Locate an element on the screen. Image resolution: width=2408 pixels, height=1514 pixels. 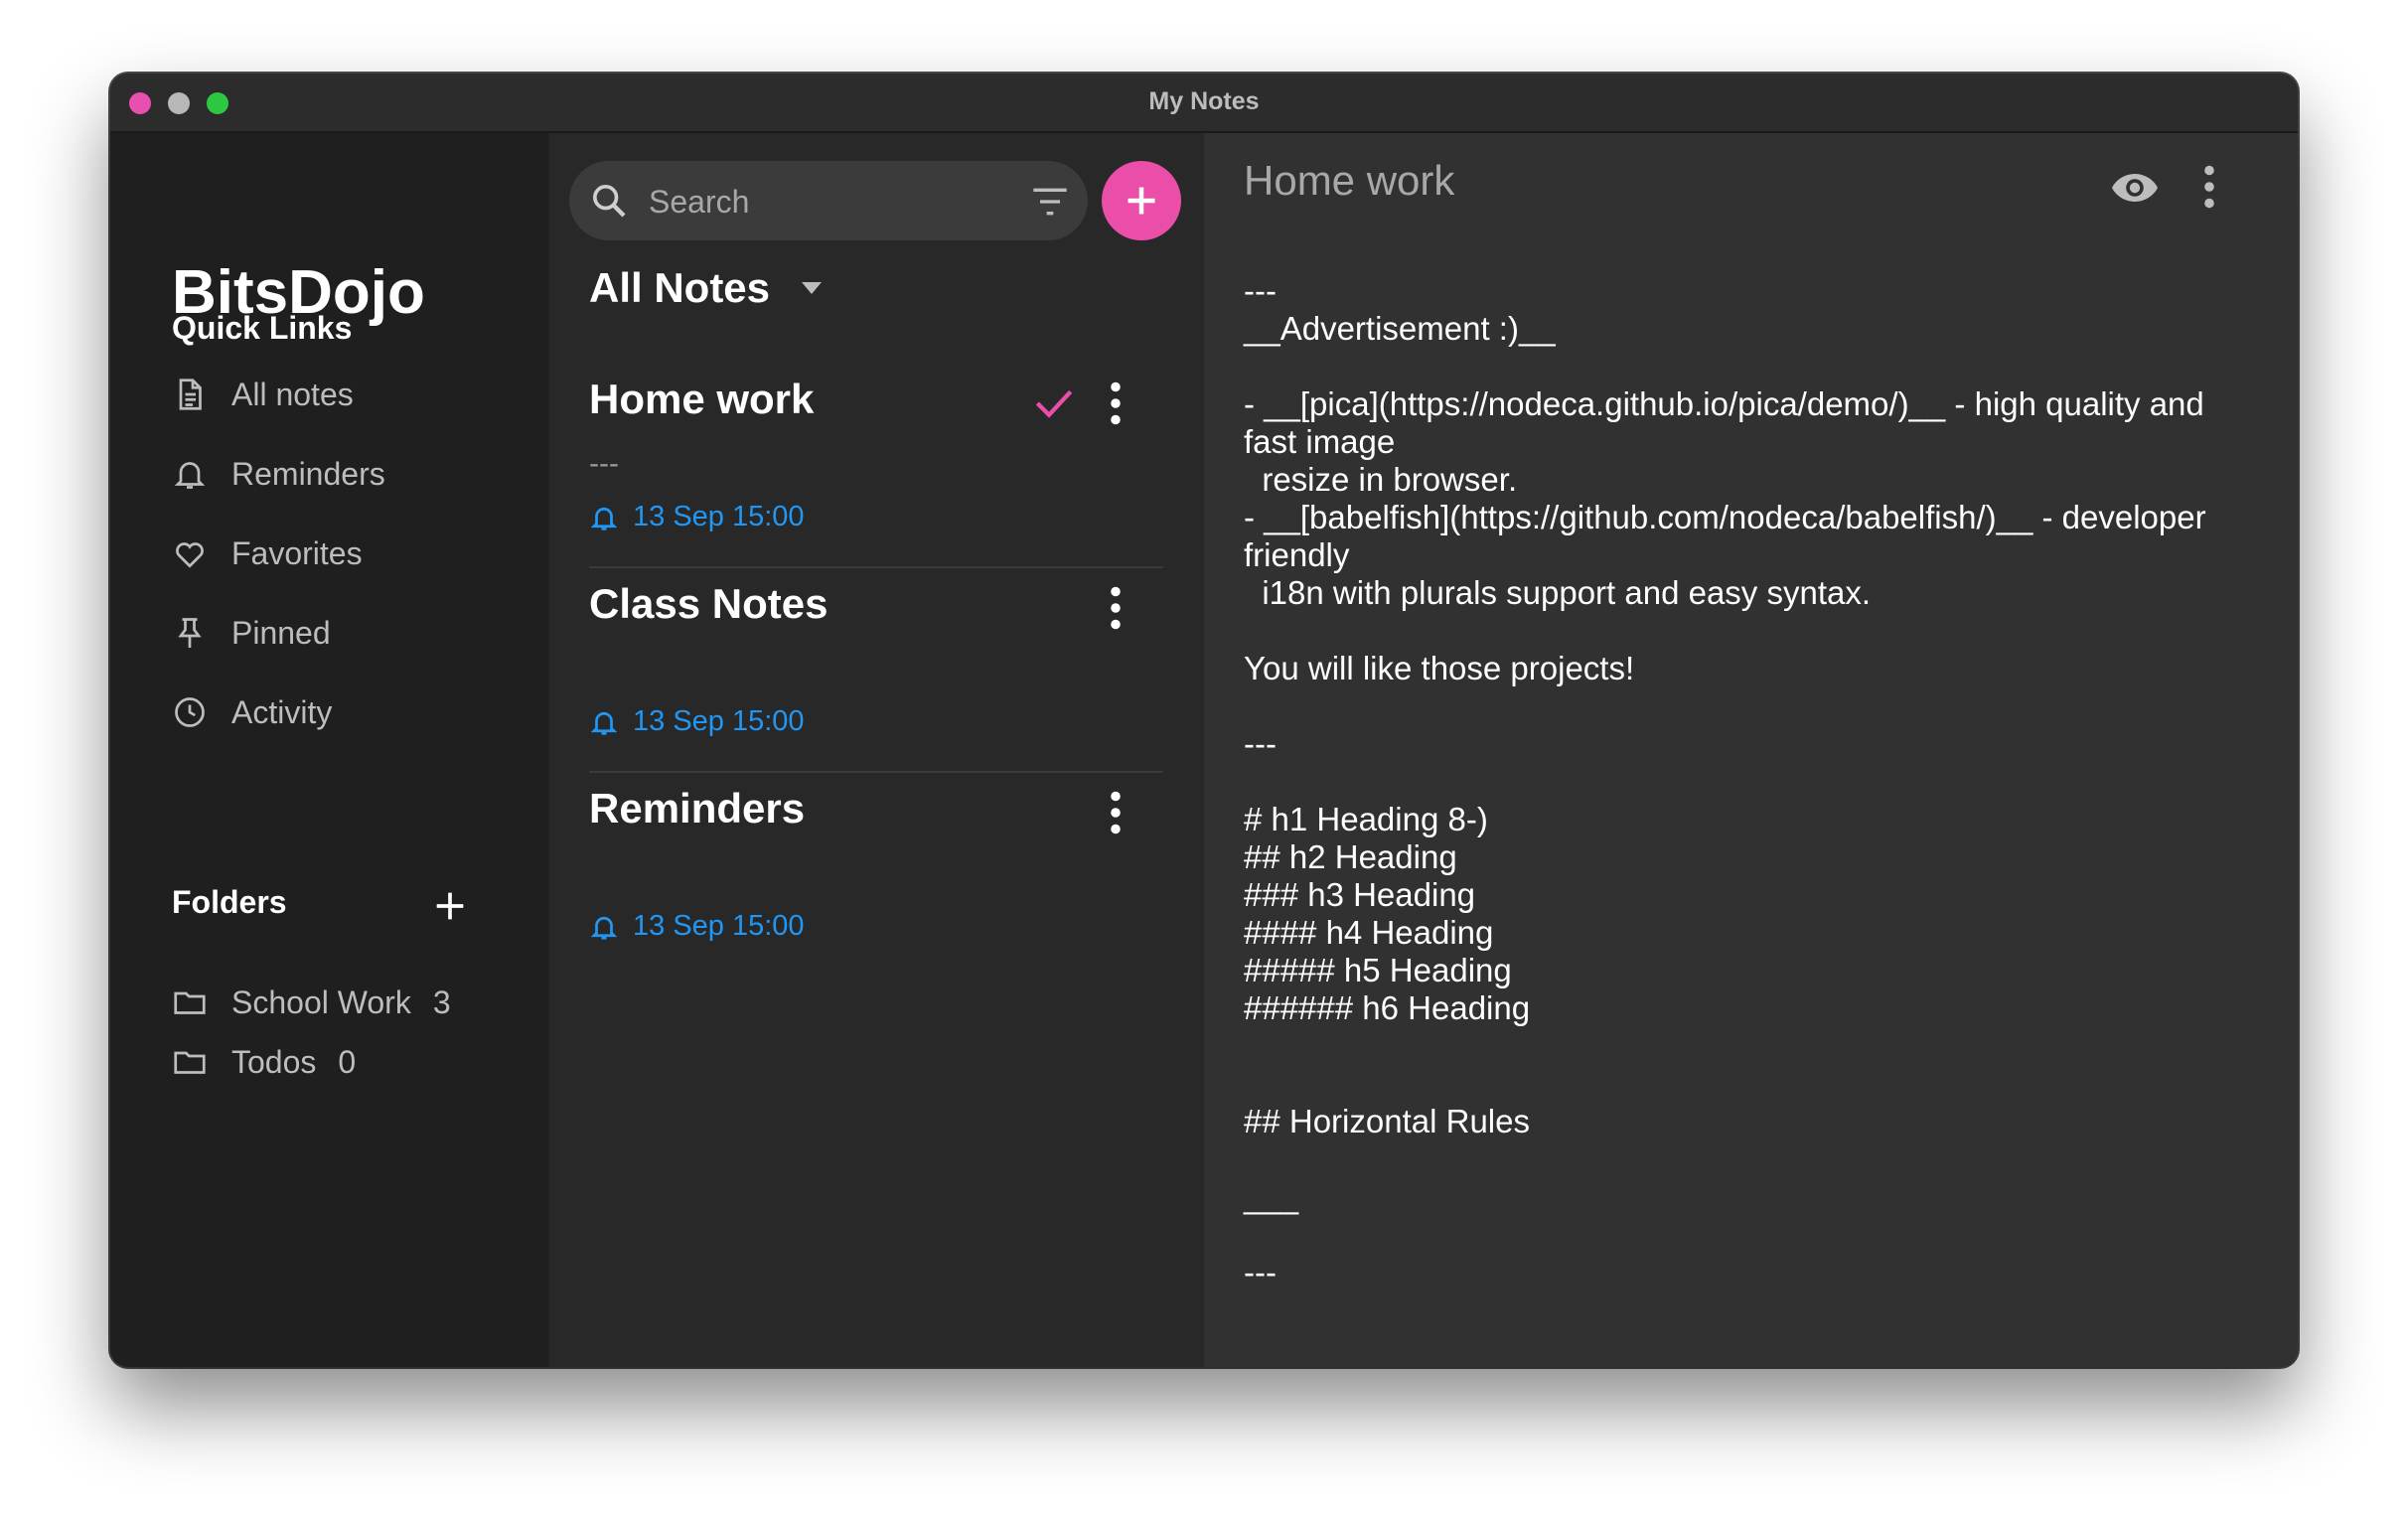
sidebar-folder-school-work: School Work 3 is located at coordinates (312, 1002).